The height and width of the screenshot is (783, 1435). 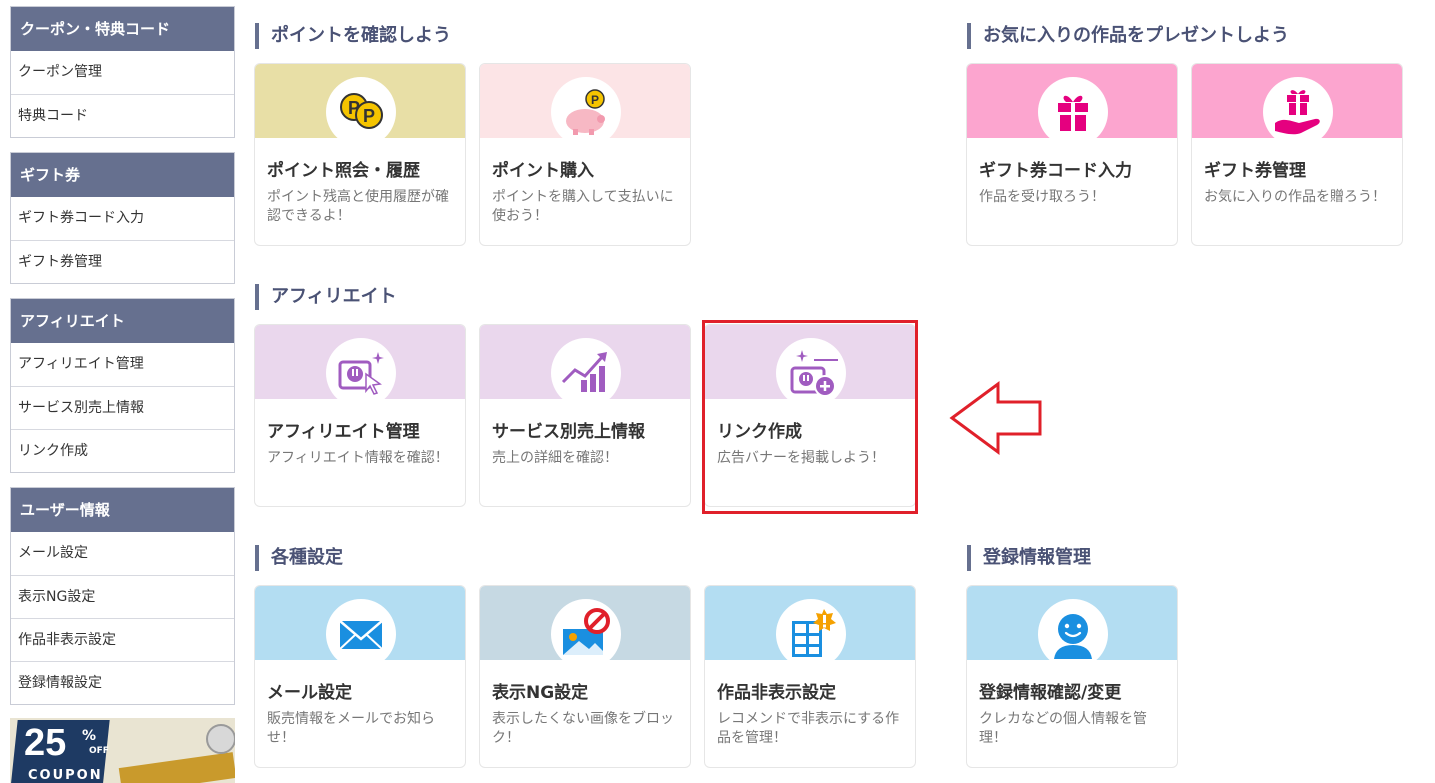 I want to click on section-title-settings: 各種設定, so click(x=299, y=558).